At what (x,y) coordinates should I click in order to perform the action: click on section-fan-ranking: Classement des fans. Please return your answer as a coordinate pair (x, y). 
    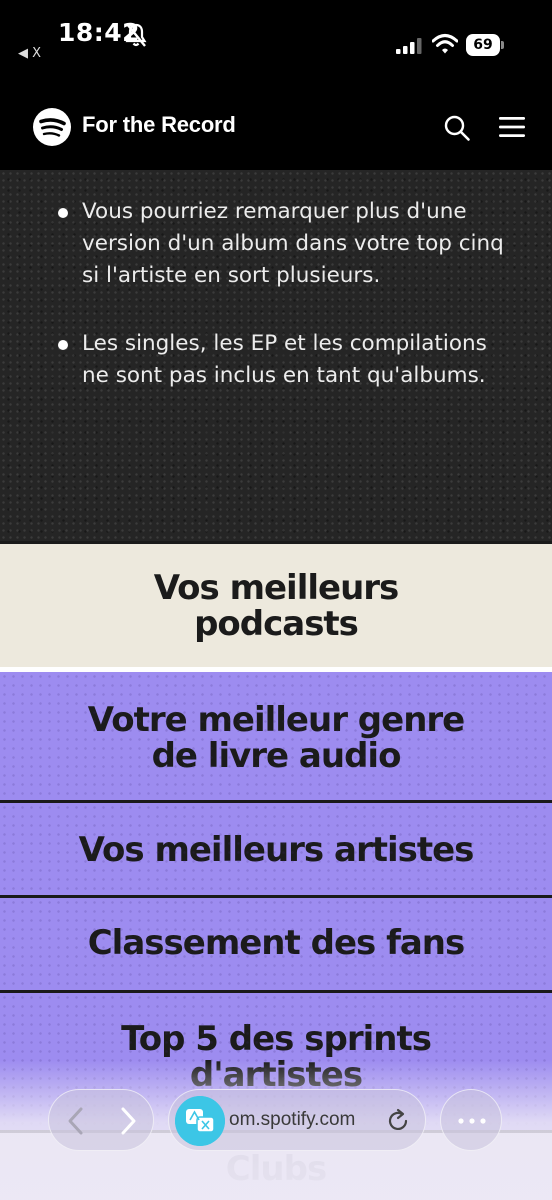
    Looking at the image, I should click on (276, 942).